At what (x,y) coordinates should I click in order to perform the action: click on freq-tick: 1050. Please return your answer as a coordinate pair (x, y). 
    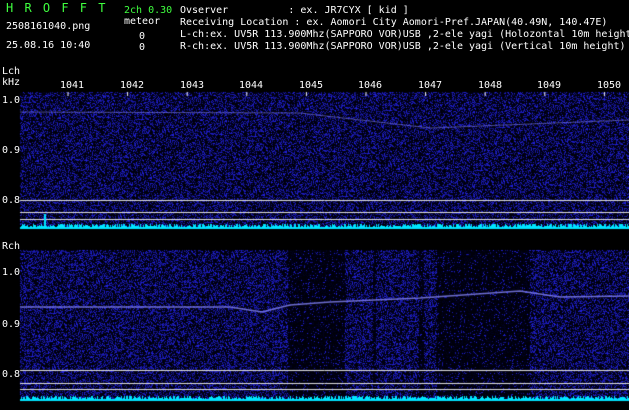
    Looking at the image, I should click on (609, 85).